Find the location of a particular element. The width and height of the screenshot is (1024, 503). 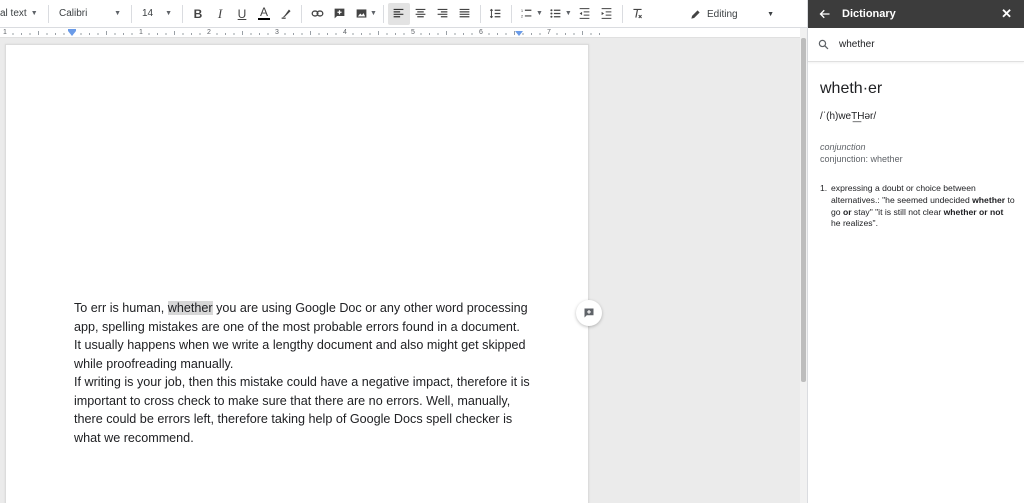

justify-icon is located at coordinates (465, 13).